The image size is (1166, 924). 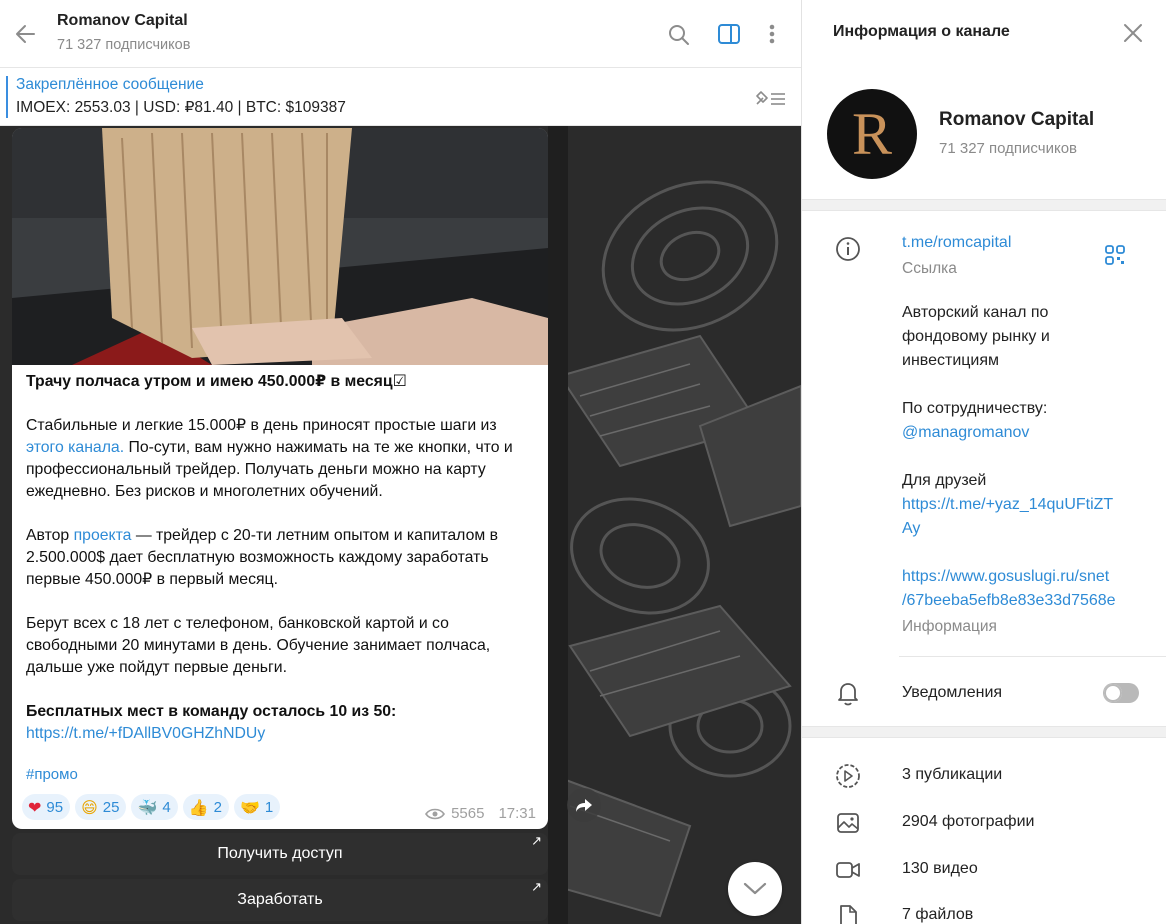 What do you see at coordinates (52, 774) in the screenshot?
I see `hashtag-link: #промо` at bounding box center [52, 774].